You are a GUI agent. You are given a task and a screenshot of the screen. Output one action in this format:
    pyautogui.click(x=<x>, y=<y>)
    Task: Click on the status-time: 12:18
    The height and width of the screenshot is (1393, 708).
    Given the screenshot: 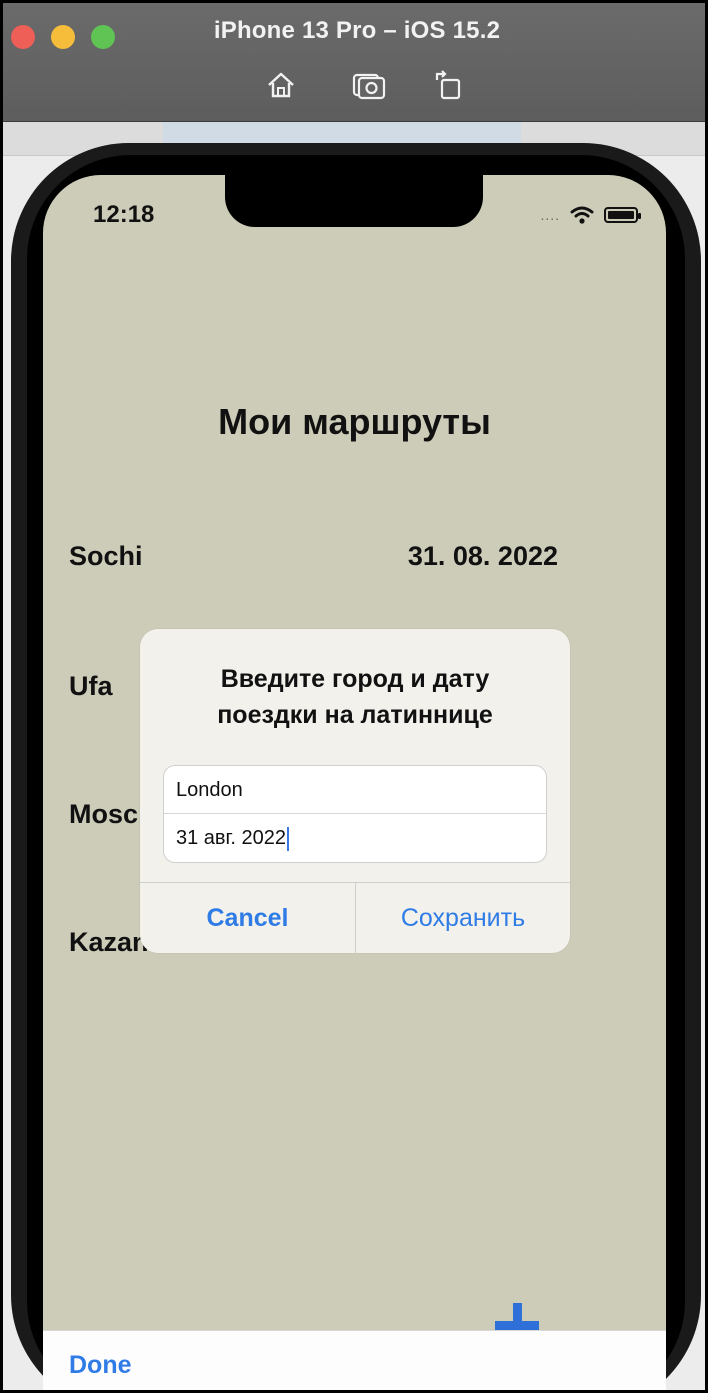 What is the action you would take?
    pyautogui.click(x=124, y=214)
    